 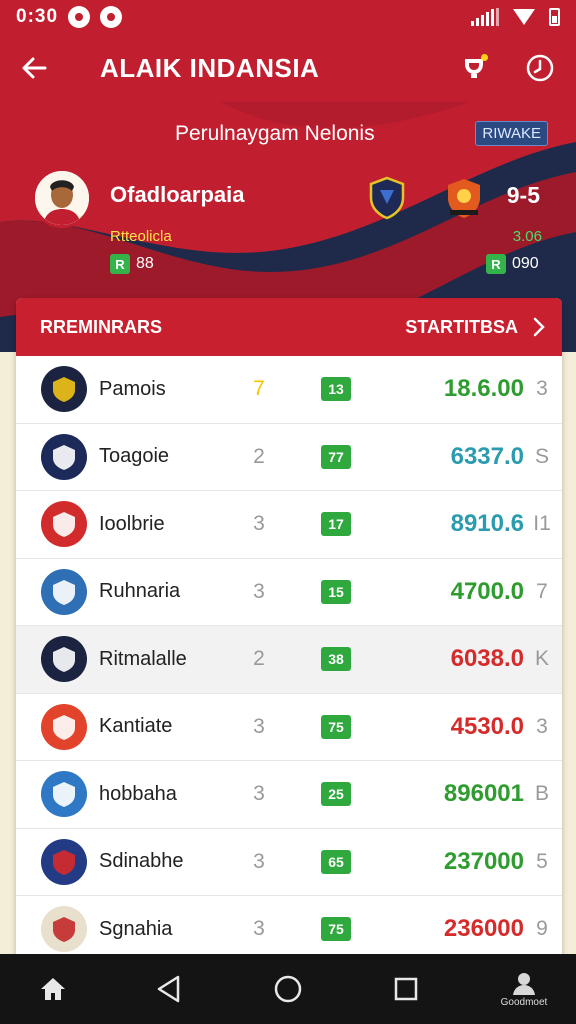 What do you see at coordinates (289, 592) in the screenshot?
I see `table-row: Ruhnaria 3 15 4700.0 7` at bounding box center [289, 592].